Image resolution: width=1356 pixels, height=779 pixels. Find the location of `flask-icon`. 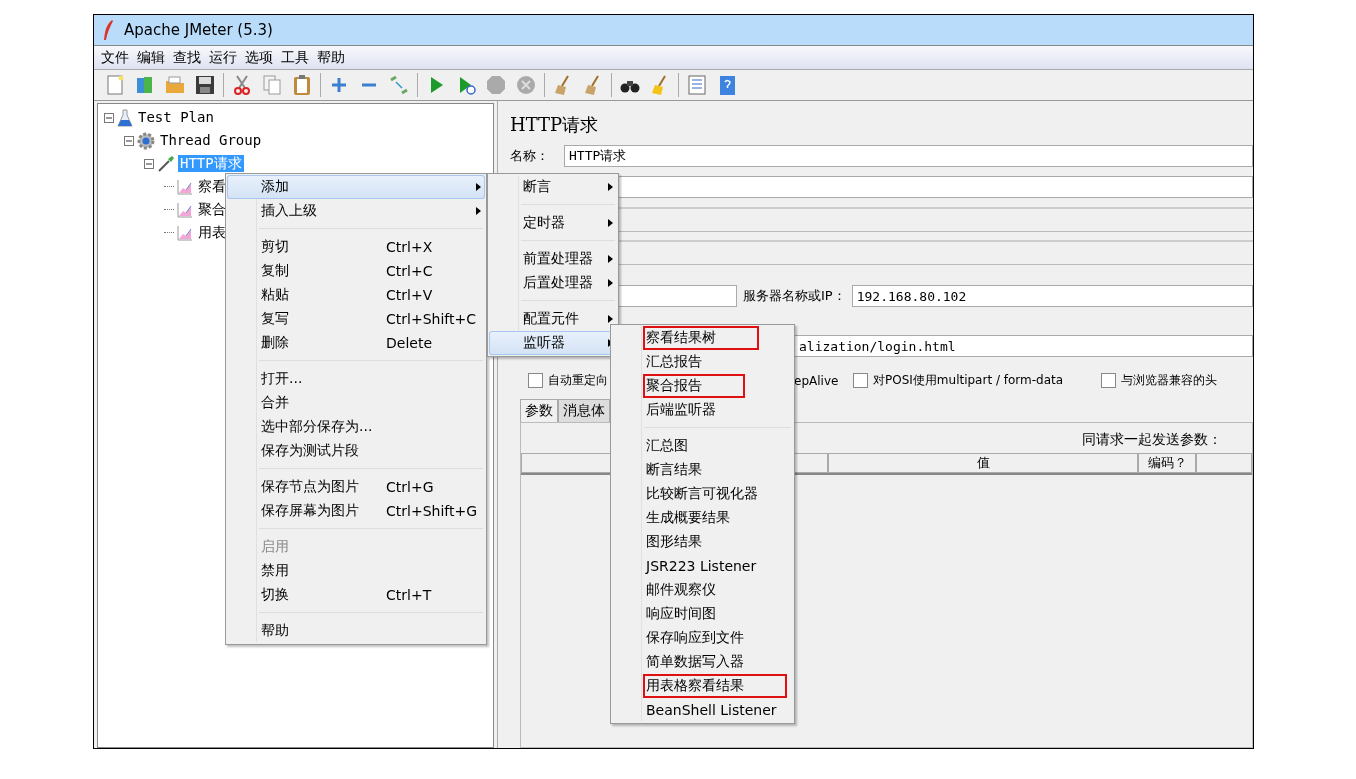

flask-icon is located at coordinates (125, 117).